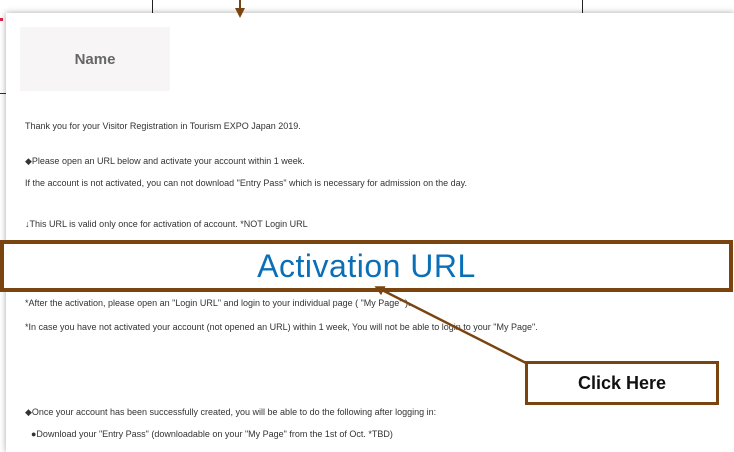 The height and width of the screenshot is (452, 734). What do you see at coordinates (451, 326) in the screenshot?
I see `click-here-arrow` at bounding box center [451, 326].